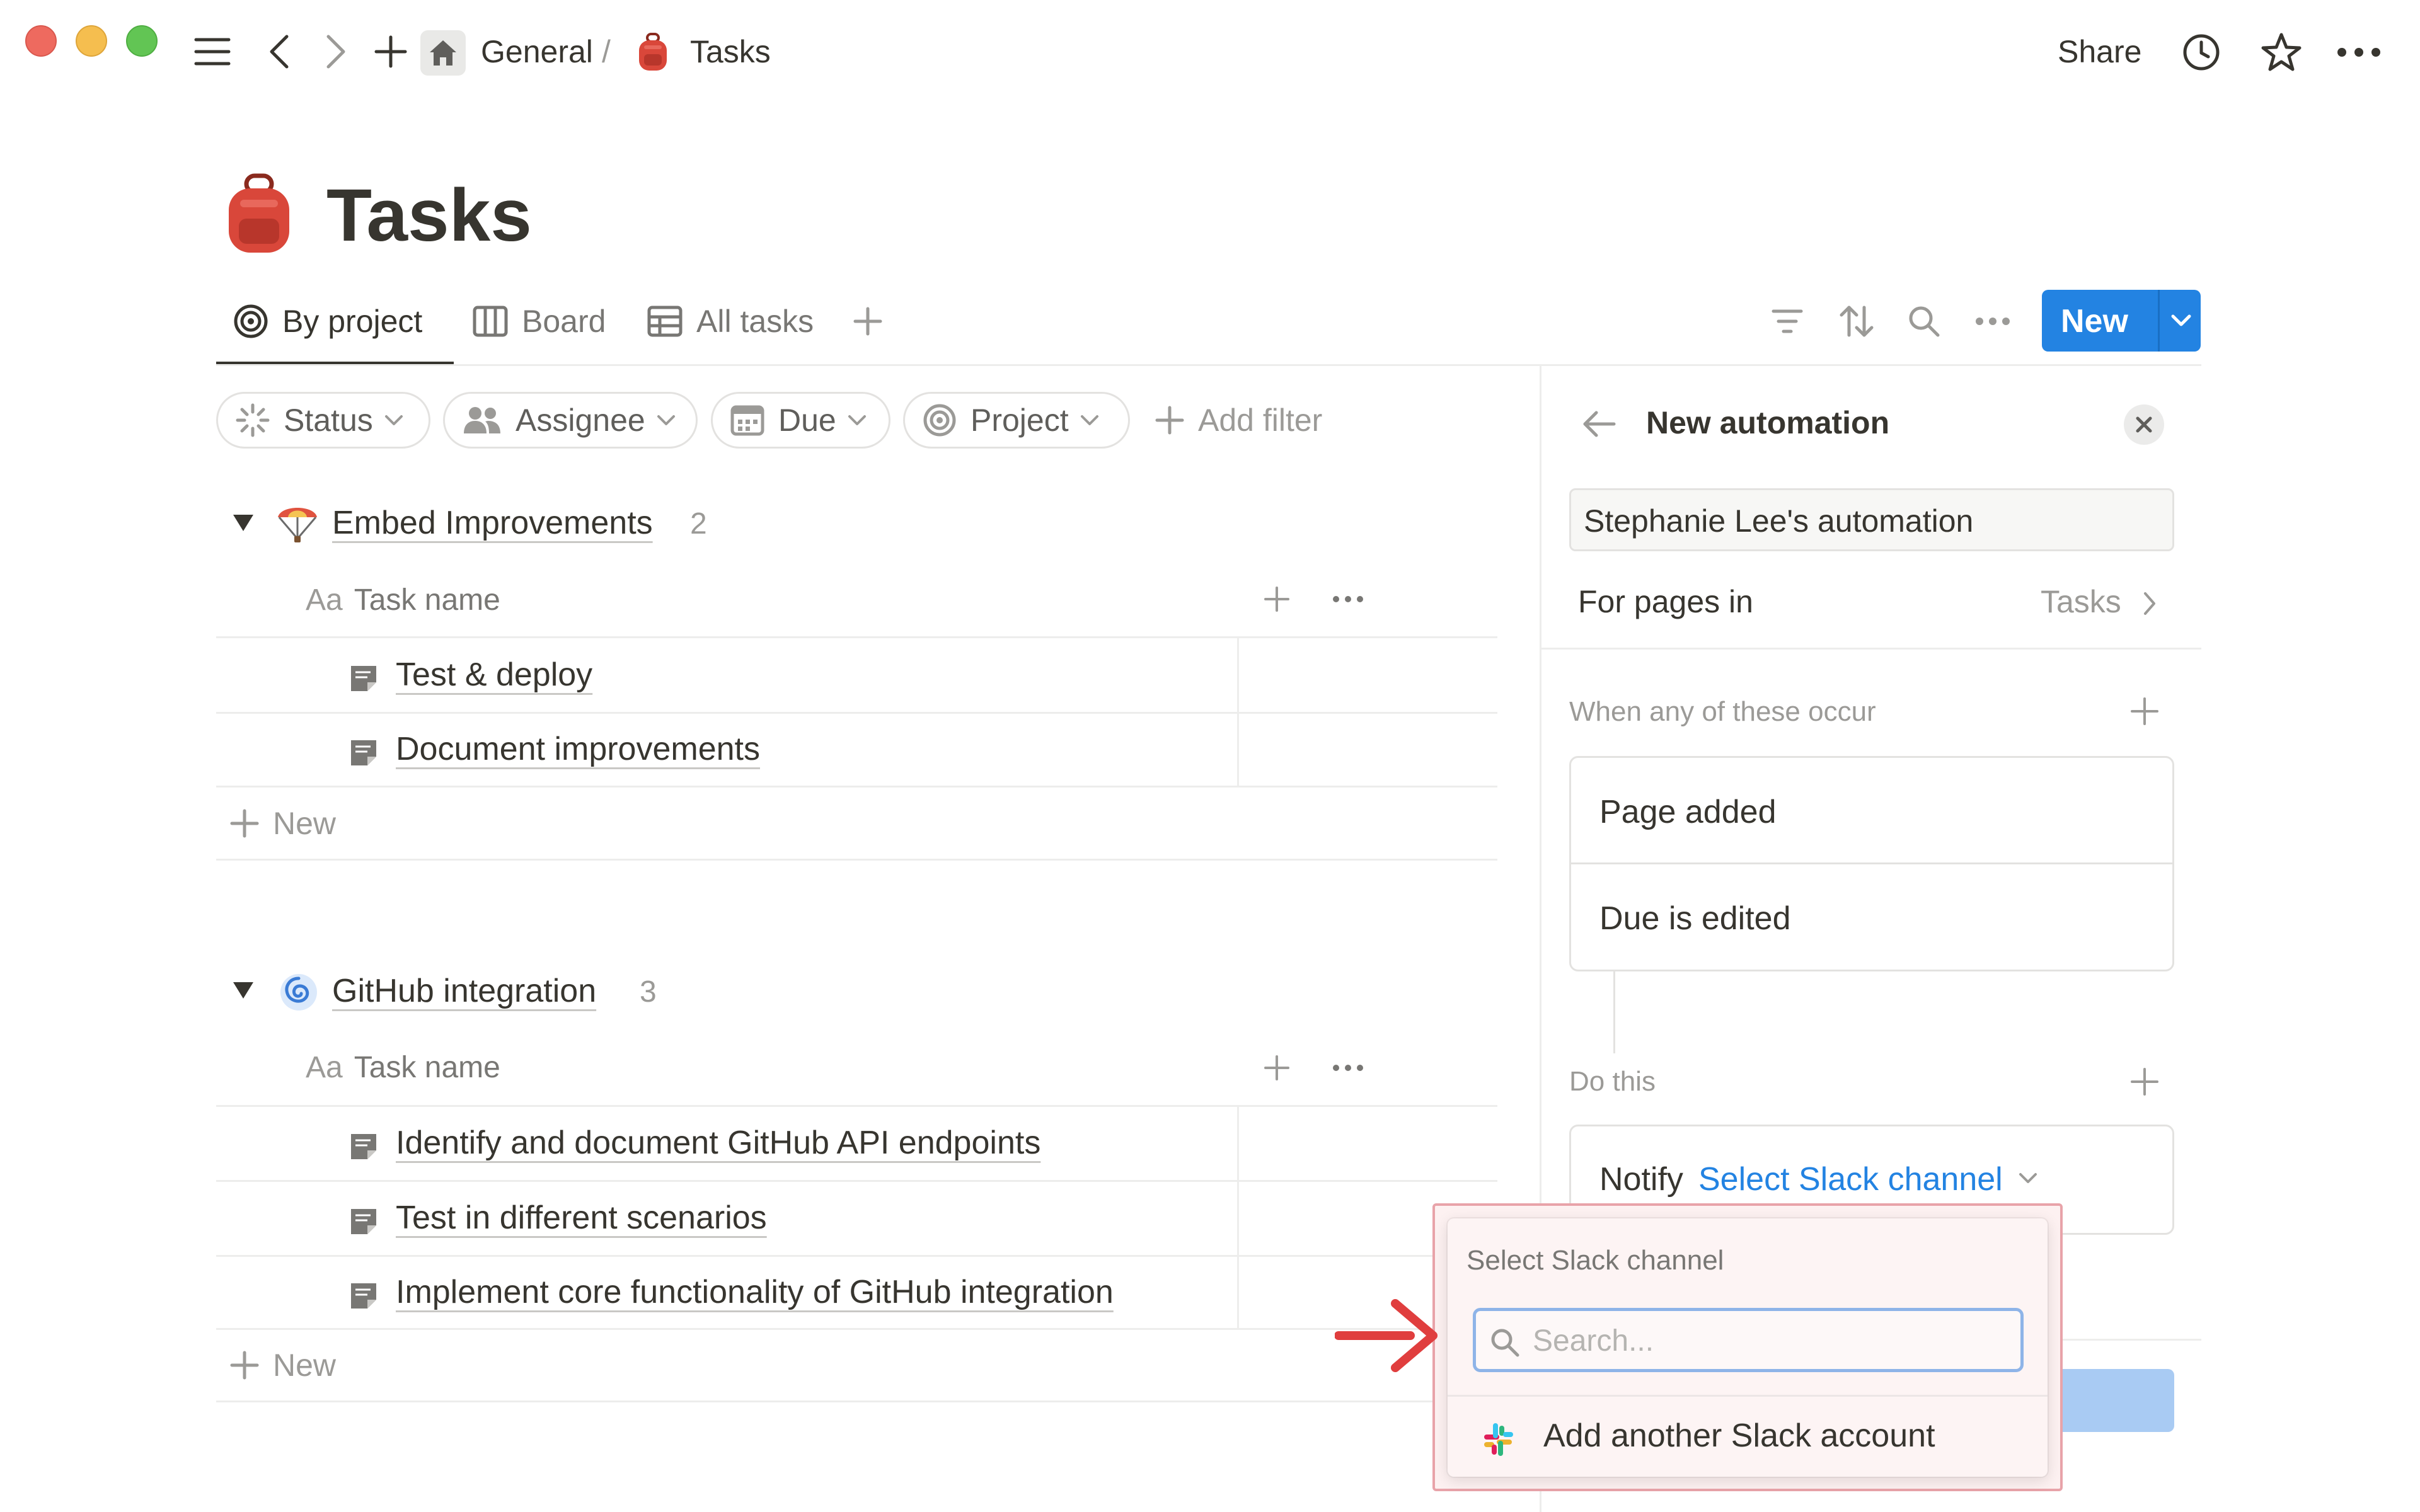 The image size is (2420, 1512). What do you see at coordinates (280, 52) in the screenshot?
I see `back-icon` at bounding box center [280, 52].